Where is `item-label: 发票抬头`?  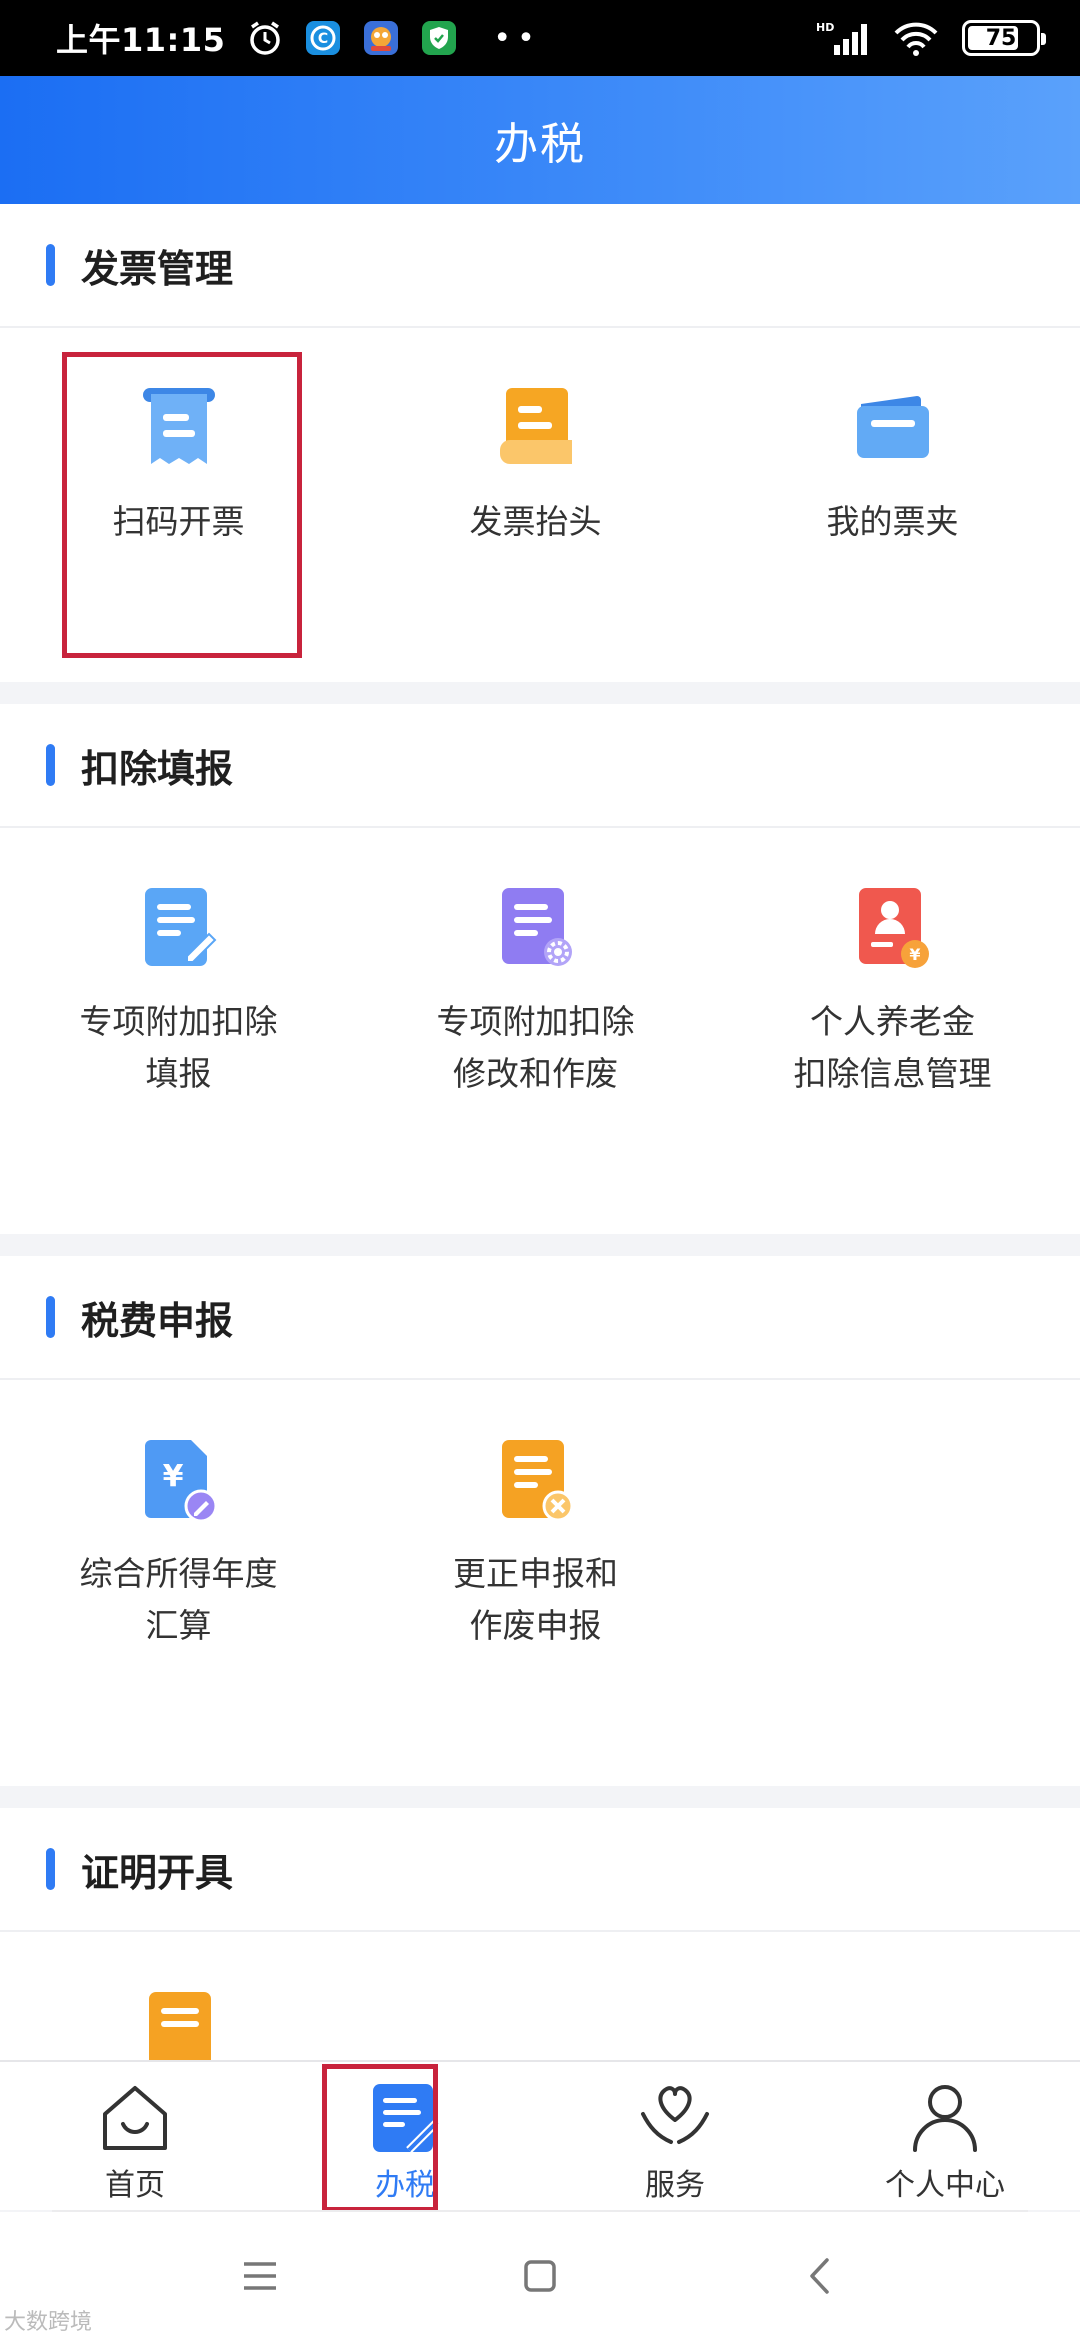
item-label: 发票抬头 is located at coordinates (535, 521).